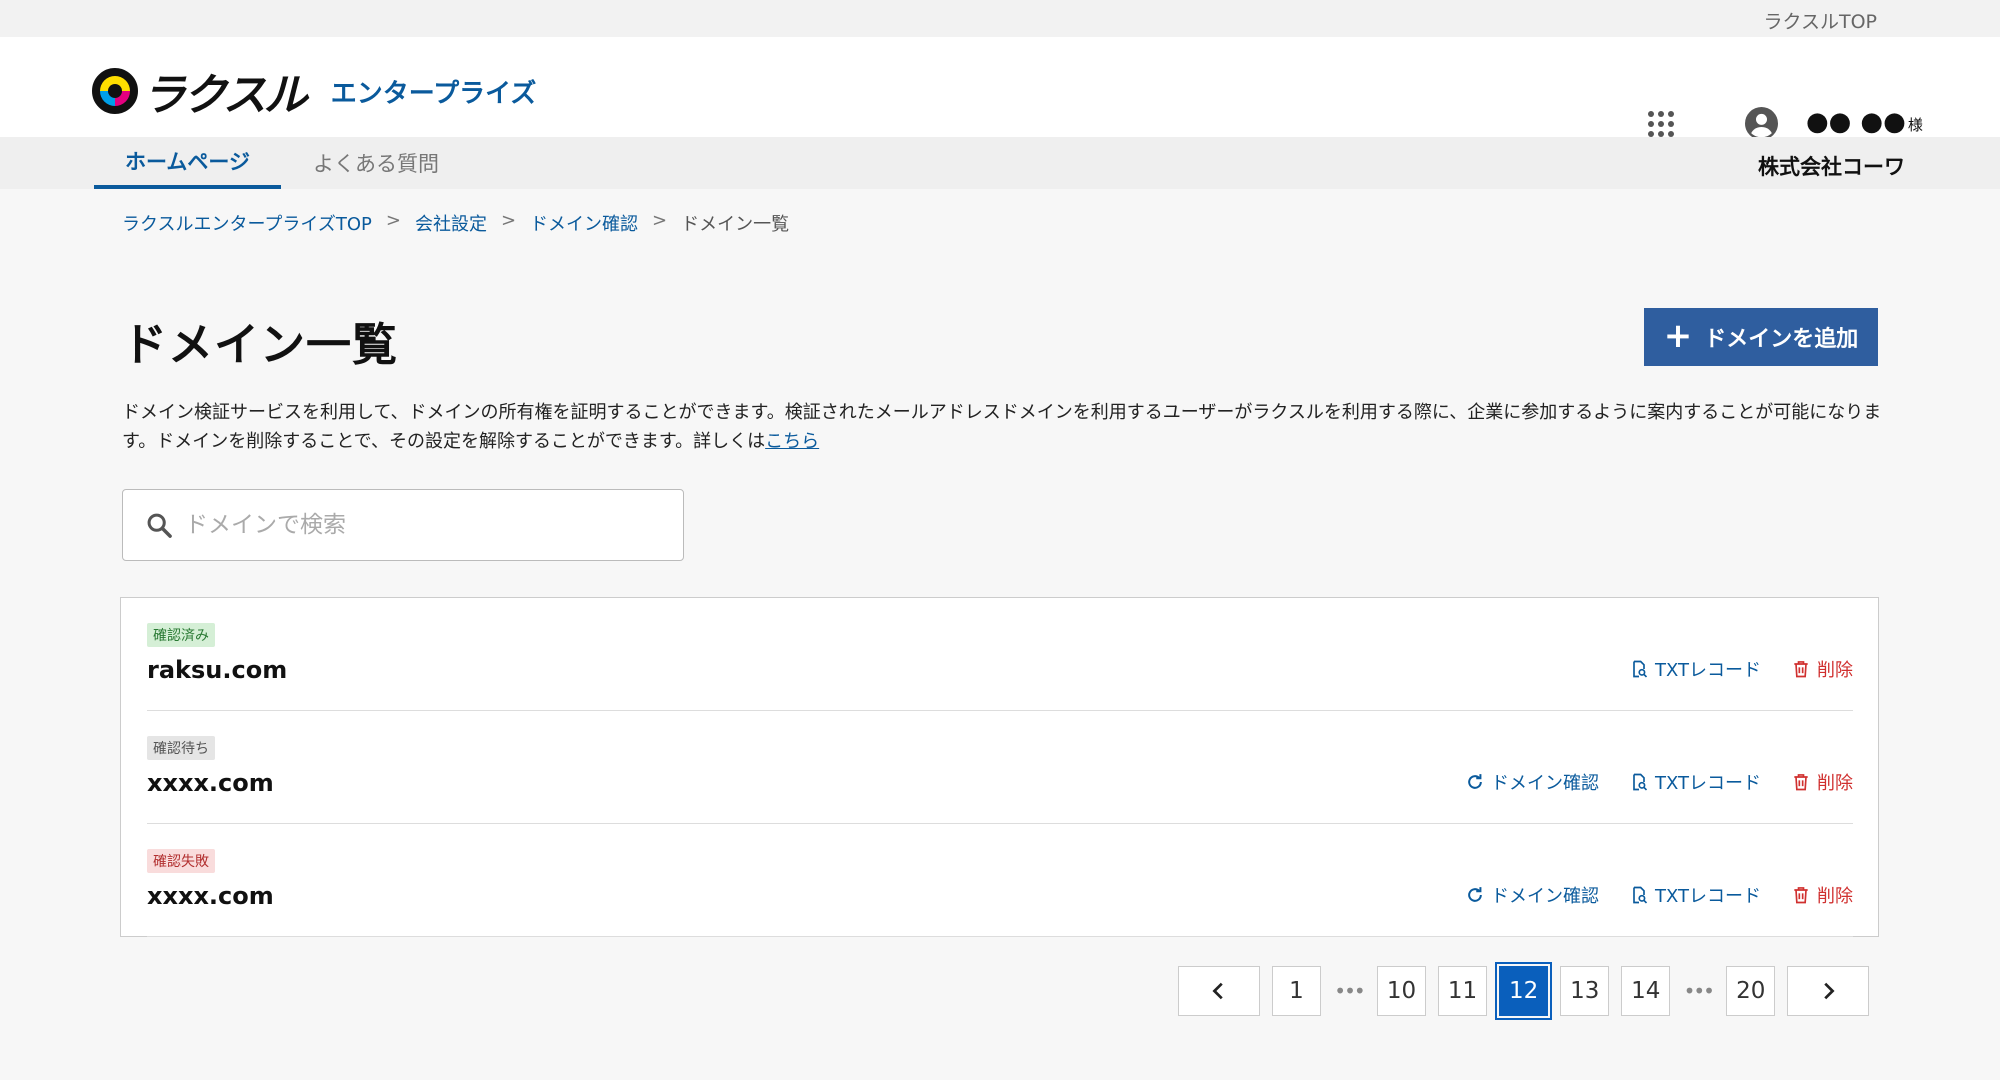  I want to click on logo-subtitle: エンタープライズ, so click(433, 93).